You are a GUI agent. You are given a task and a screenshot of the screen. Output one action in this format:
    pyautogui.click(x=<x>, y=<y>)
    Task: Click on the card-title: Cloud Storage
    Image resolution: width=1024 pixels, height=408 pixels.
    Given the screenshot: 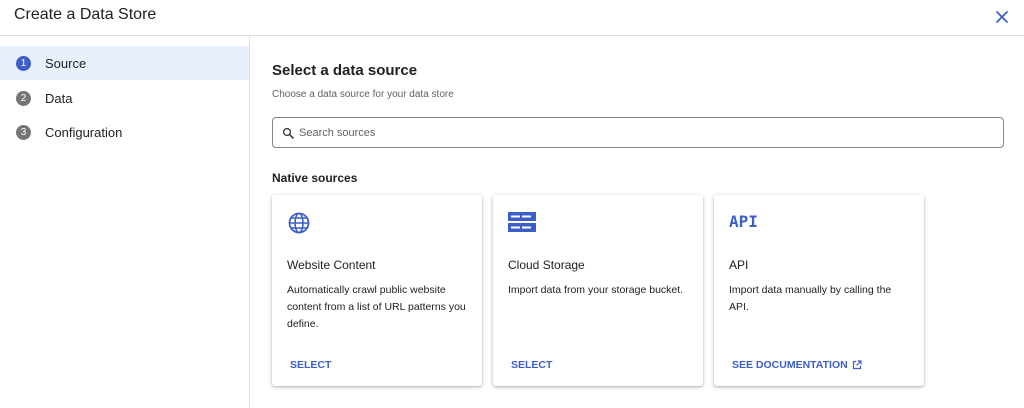 What is the action you would take?
    pyautogui.click(x=546, y=265)
    